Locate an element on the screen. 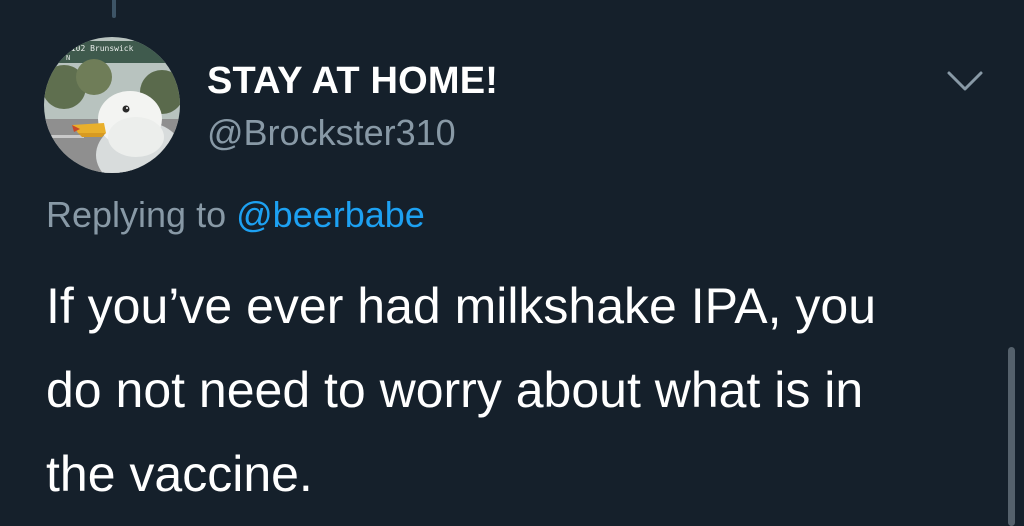 This screenshot has height=526, width=1024. avatar: A102 Brunswick N is located at coordinates (112, 105).